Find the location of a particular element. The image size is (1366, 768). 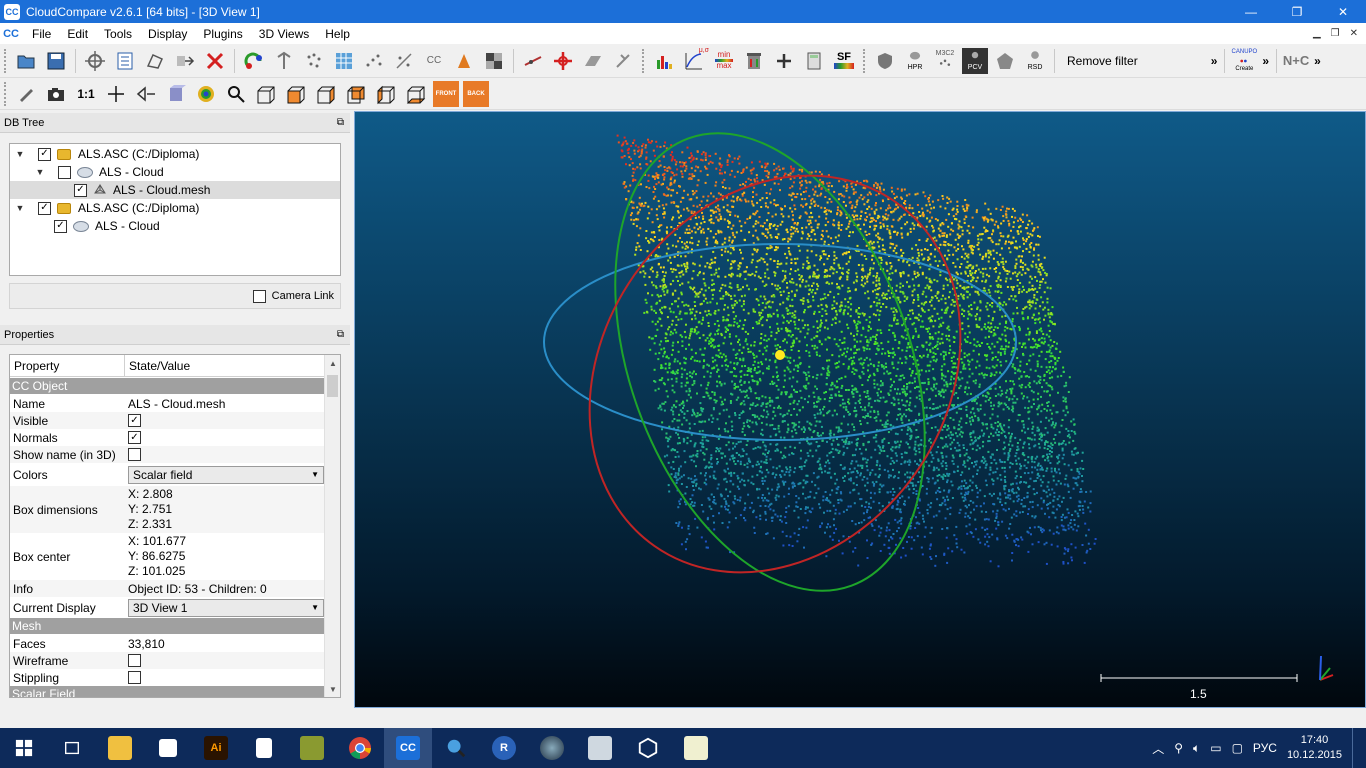

normals-checkbox: ✓ is located at coordinates (134, 437).